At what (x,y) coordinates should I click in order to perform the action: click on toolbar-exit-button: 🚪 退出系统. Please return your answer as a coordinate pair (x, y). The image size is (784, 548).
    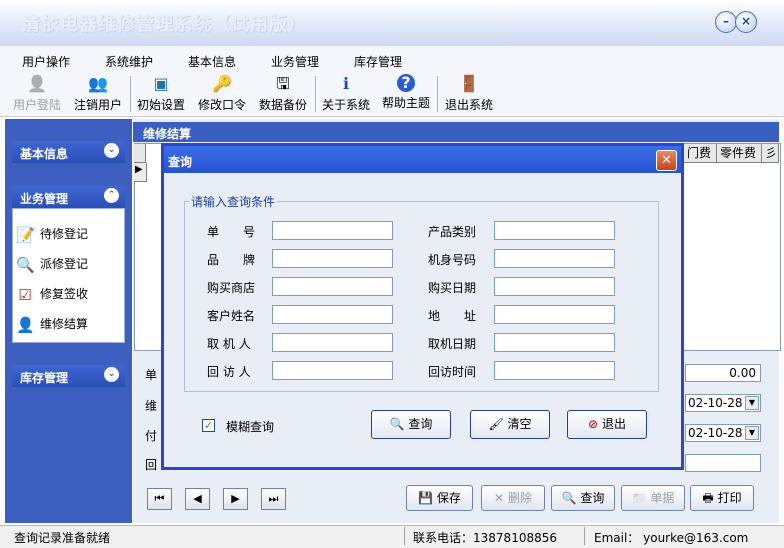
    Looking at the image, I should click on (469, 94).